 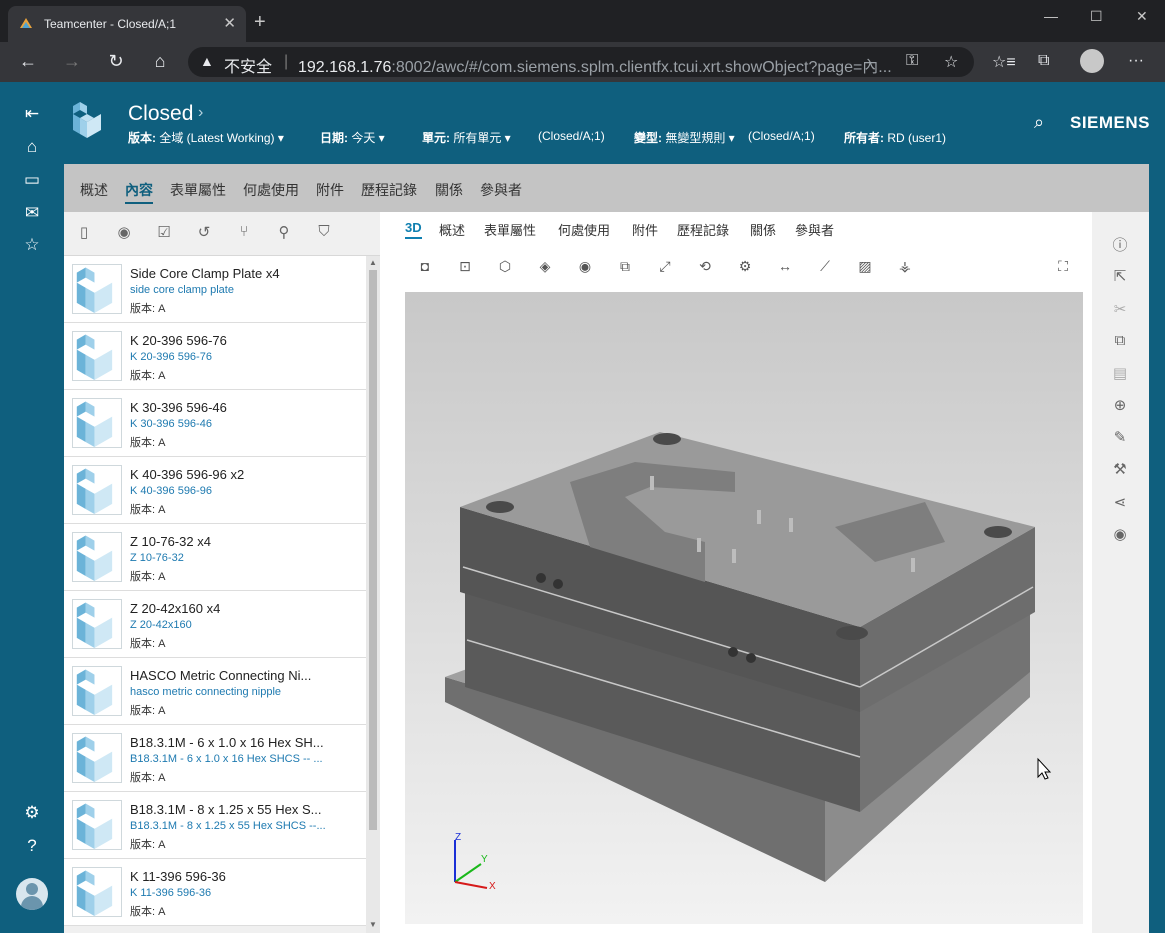 What do you see at coordinates (32, 847) in the screenshot?
I see `help-icon: ?` at bounding box center [32, 847].